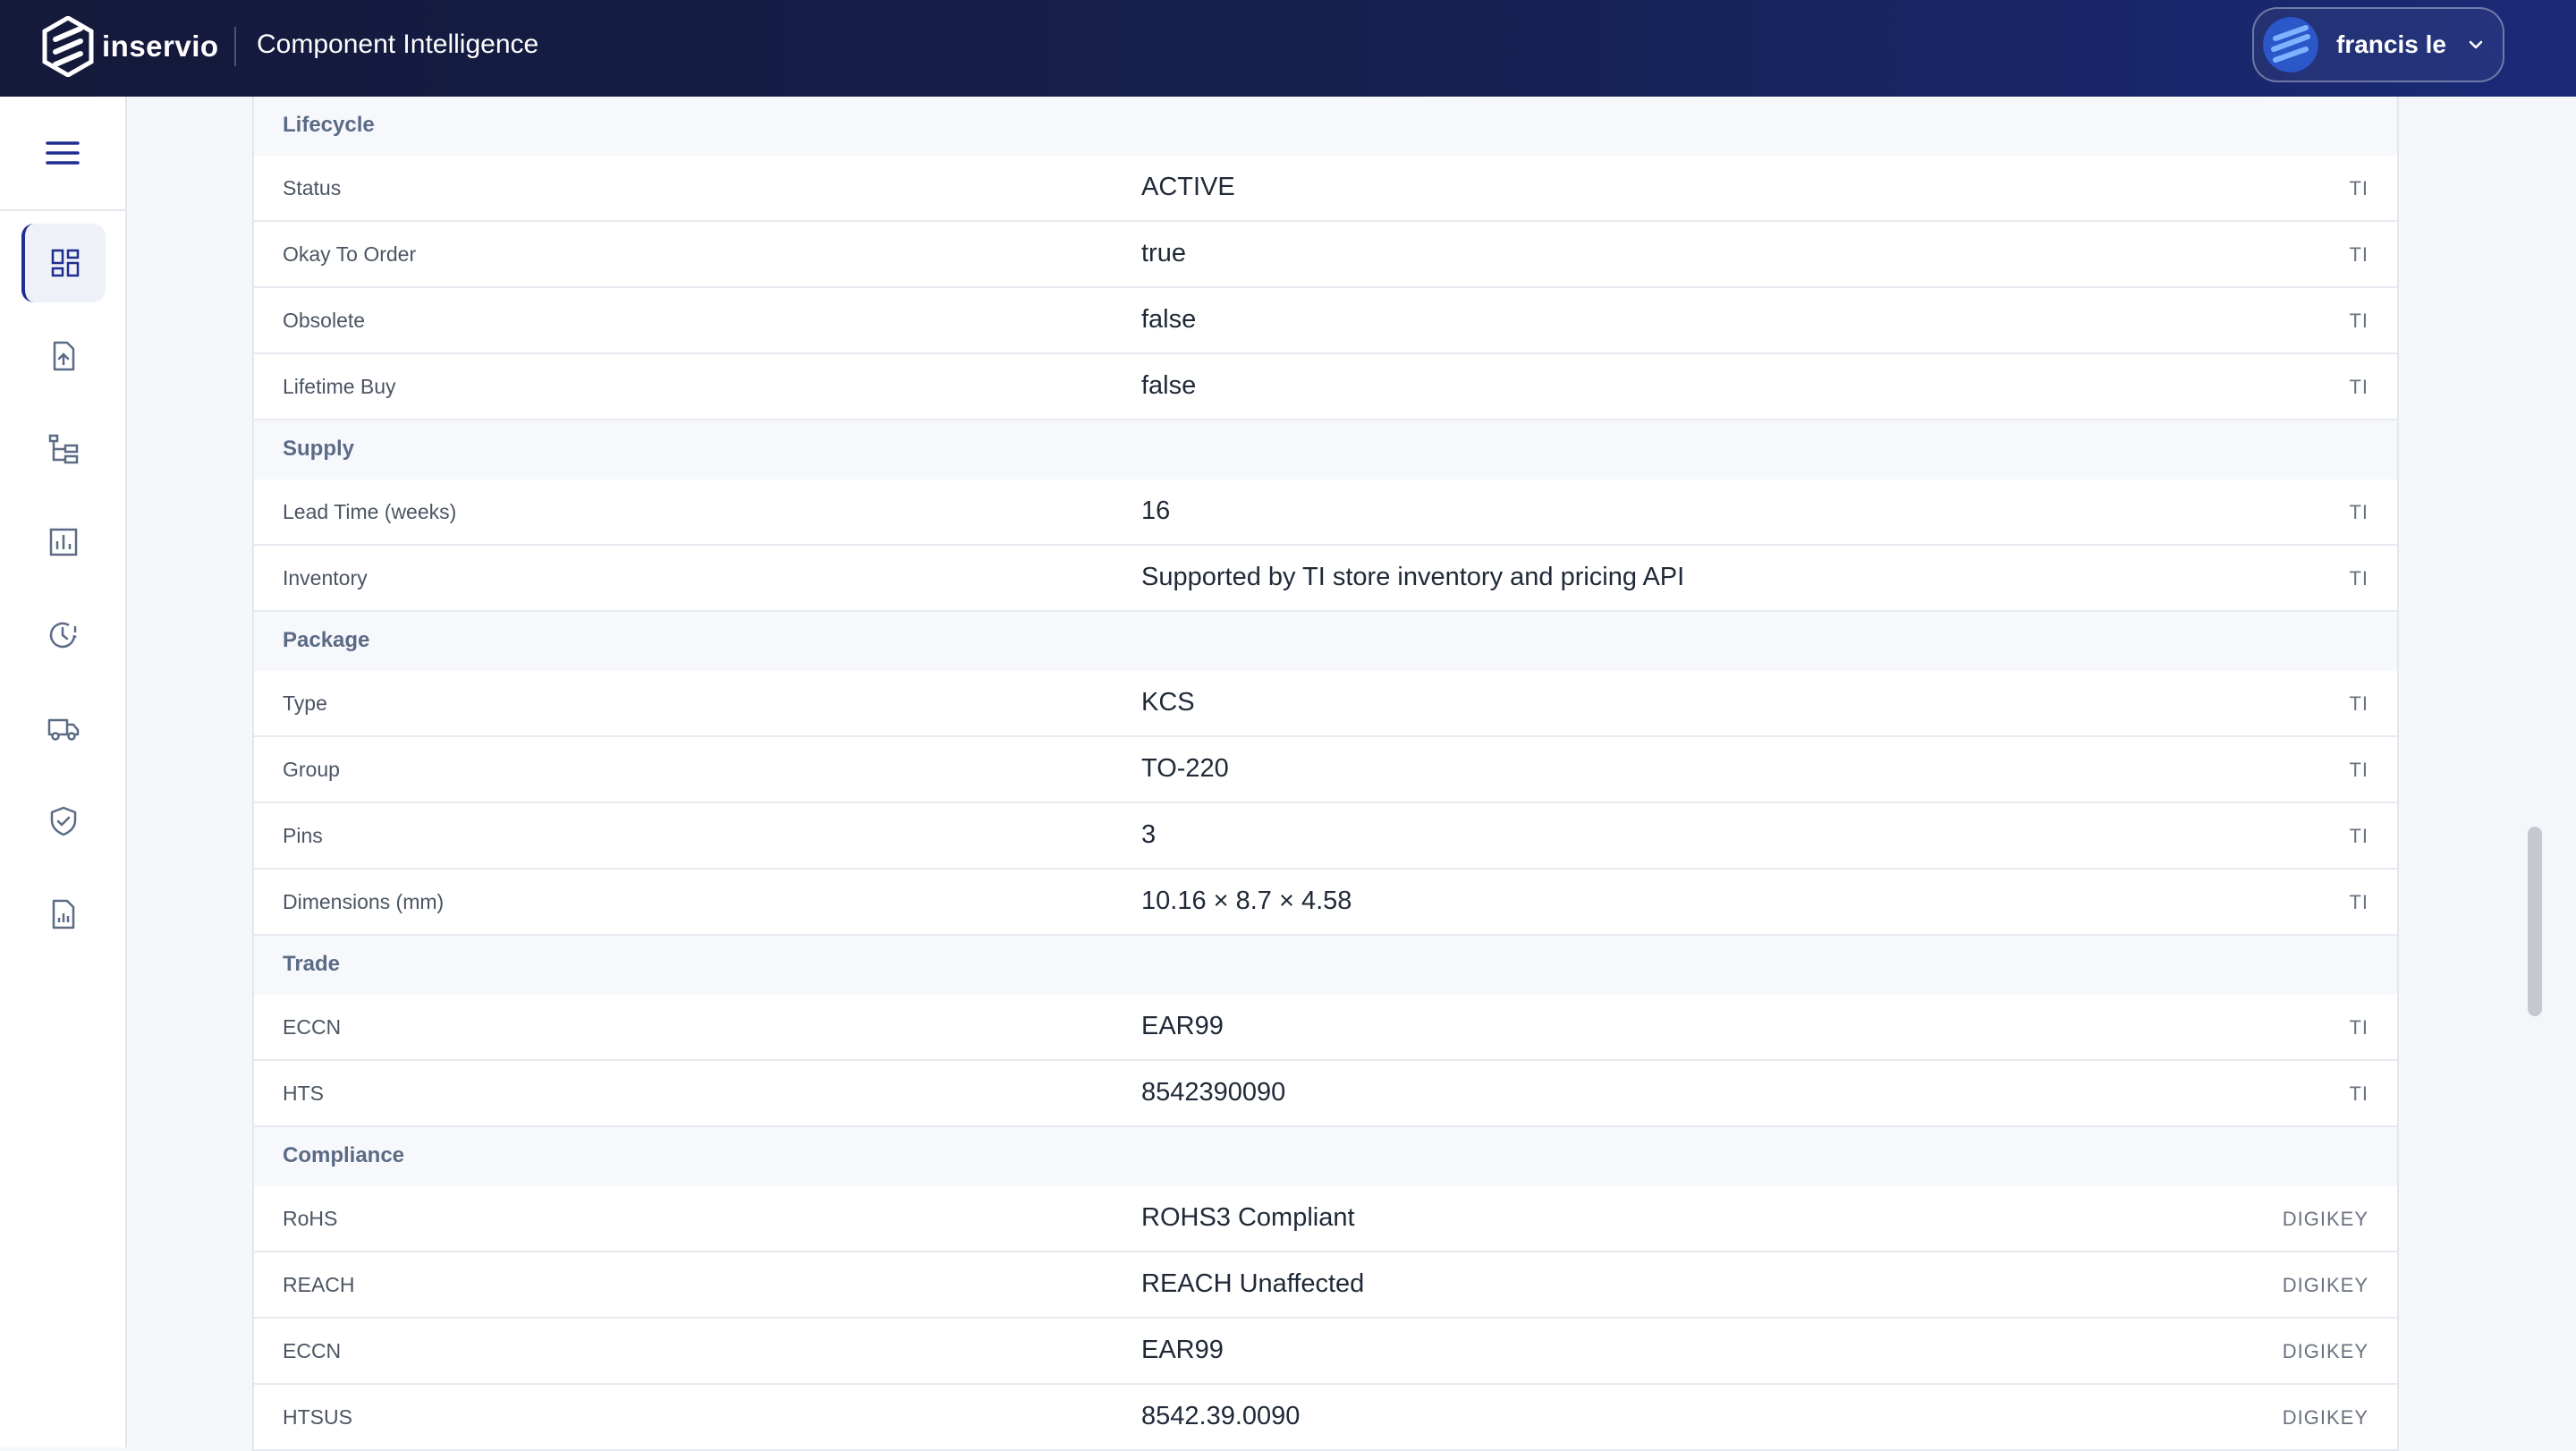 Image resolution: width=2576 pixels, height=1451 pixels. What do you see at coordinates (1325, 1418) in the screenshot?
I see `table-row: HTSUS 8542.39.0090 DIGIKEY` at bounding box center [1325, 1418].